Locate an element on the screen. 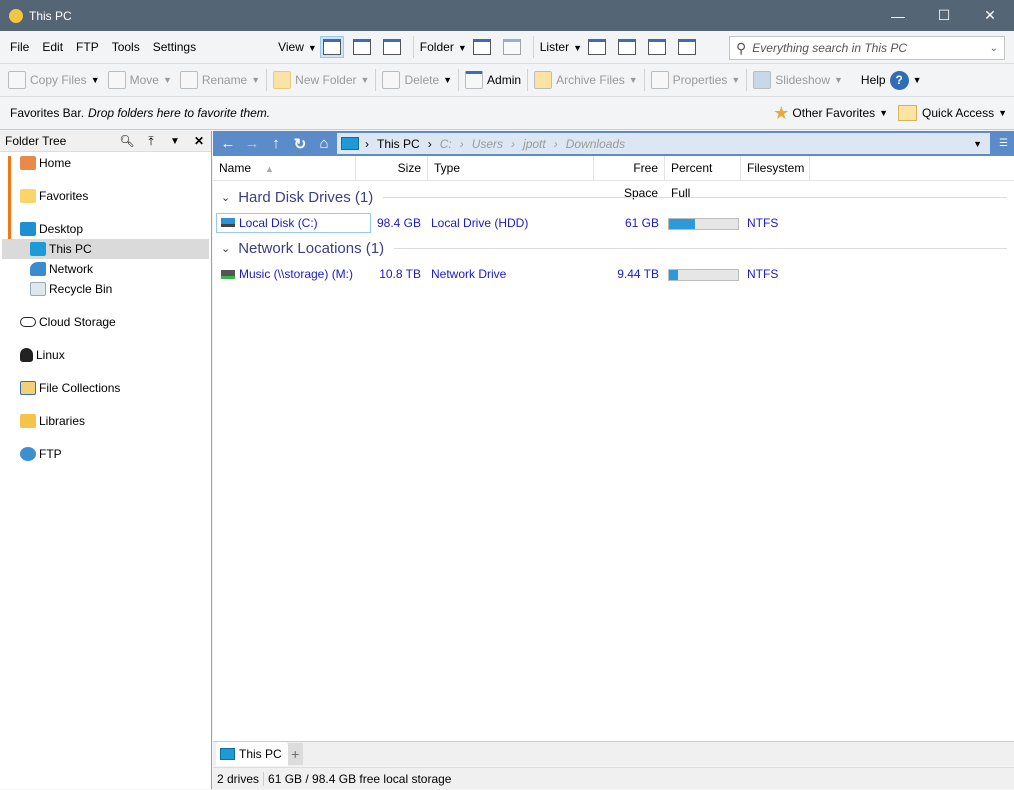 The width and height of the screenshot is (1014, 790). menu-tools: Tools is located at coordinates (126, 47).